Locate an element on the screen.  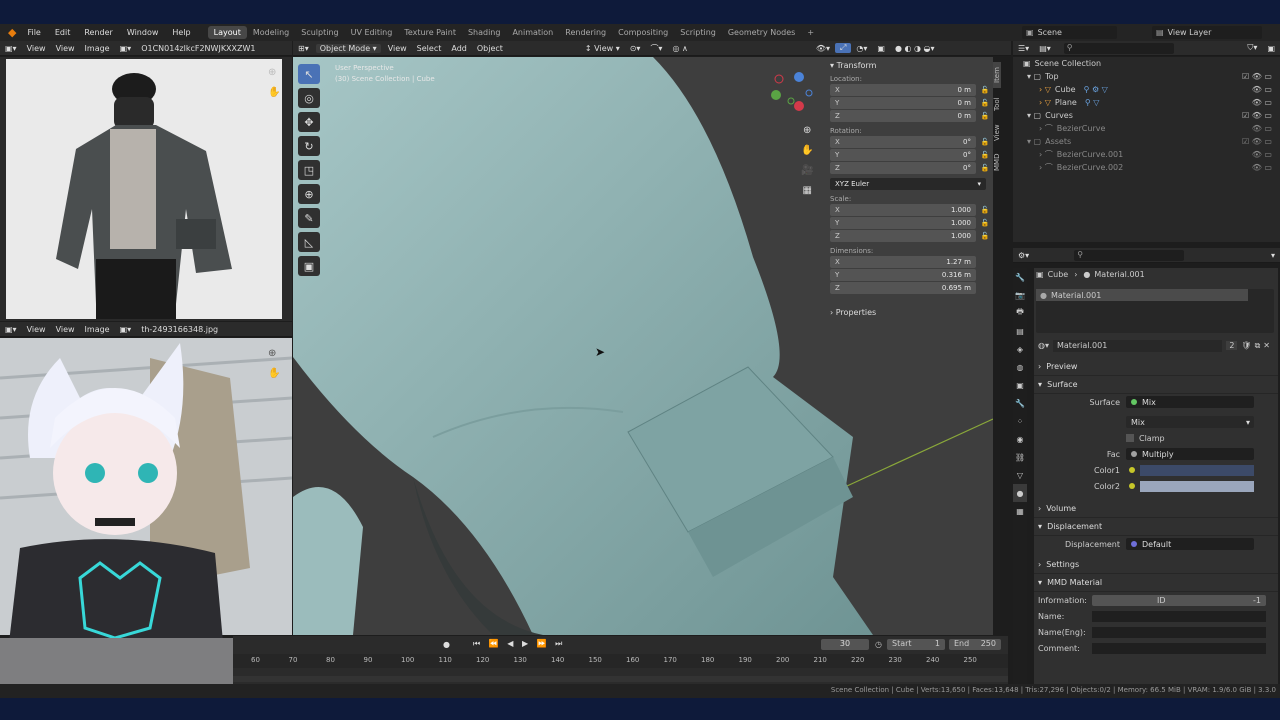
end-frame-field: End 250 is located at coordinates (975, 644).